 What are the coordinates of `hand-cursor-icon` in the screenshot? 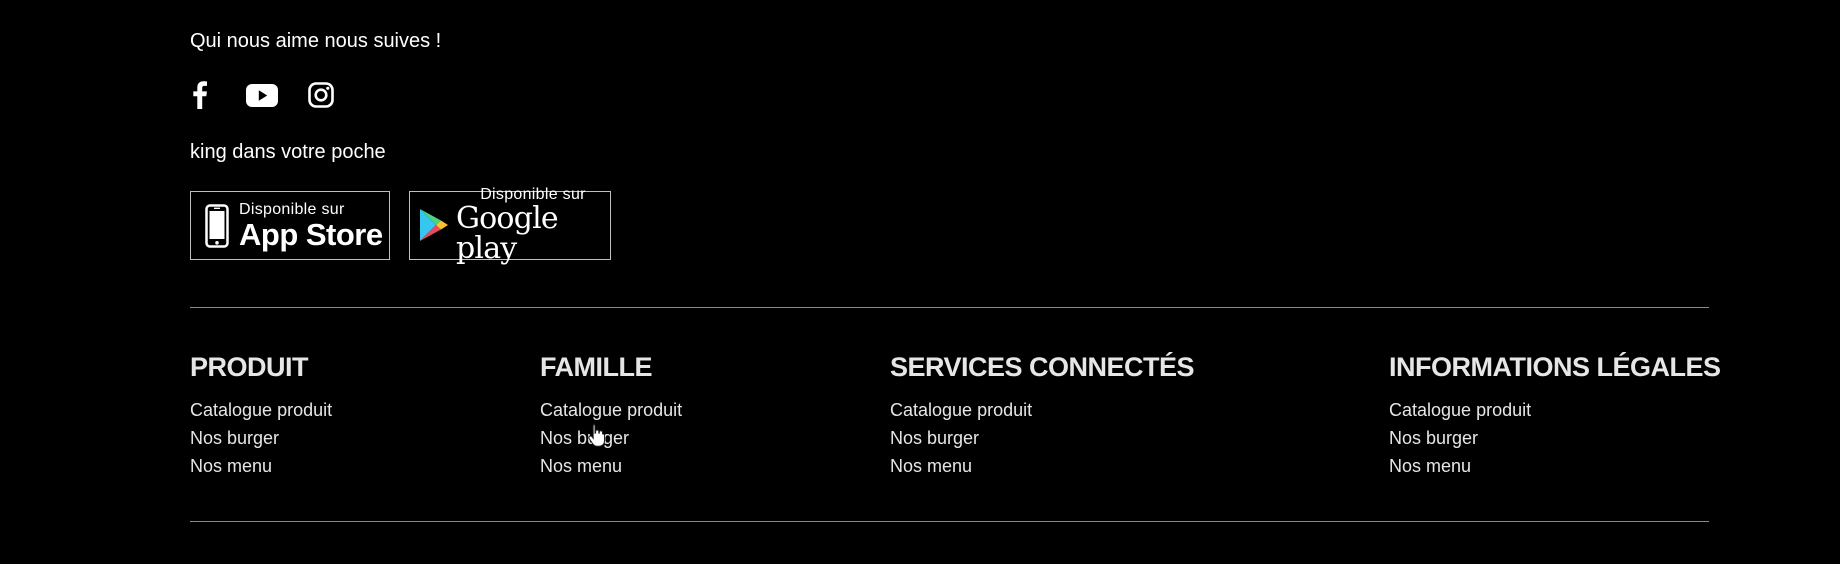 It's located at (597, 435).